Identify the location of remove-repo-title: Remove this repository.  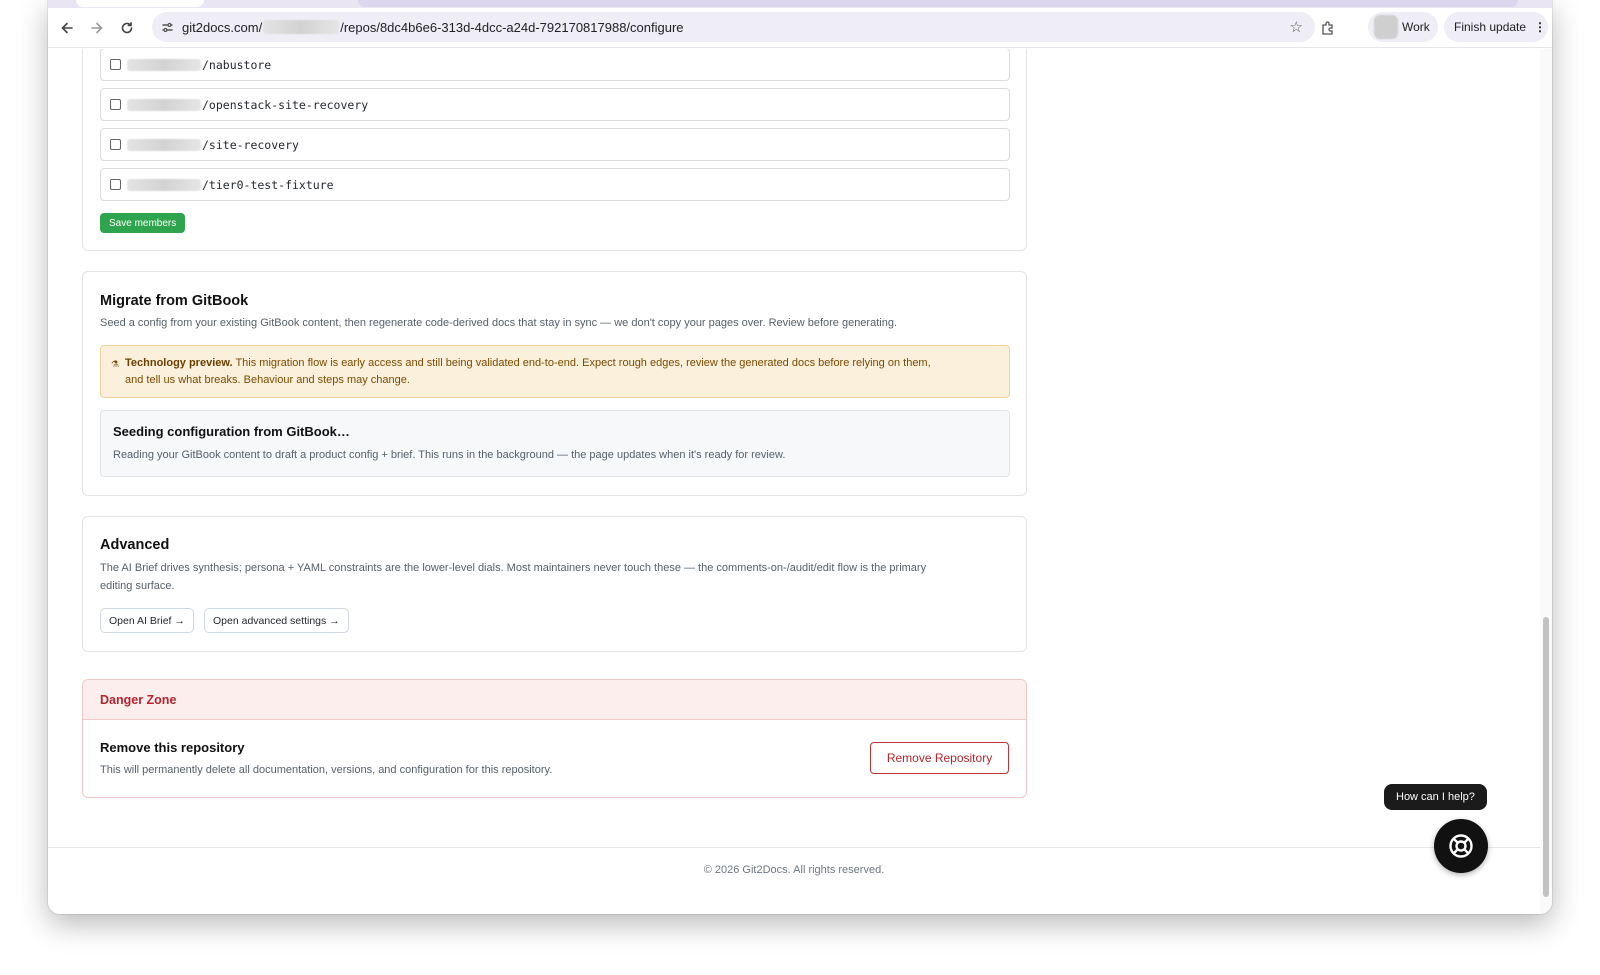
(172, 747).